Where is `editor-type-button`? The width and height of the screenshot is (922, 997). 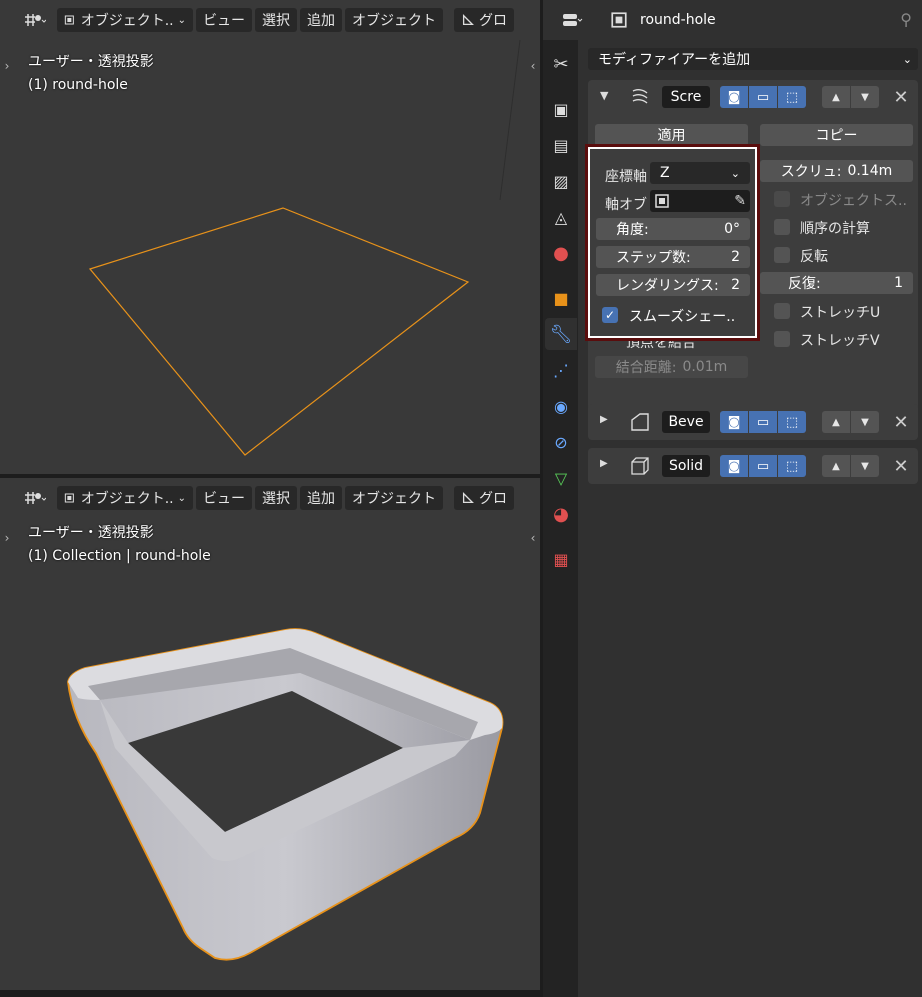
editor-type-button is located at coordinates (573, 20).